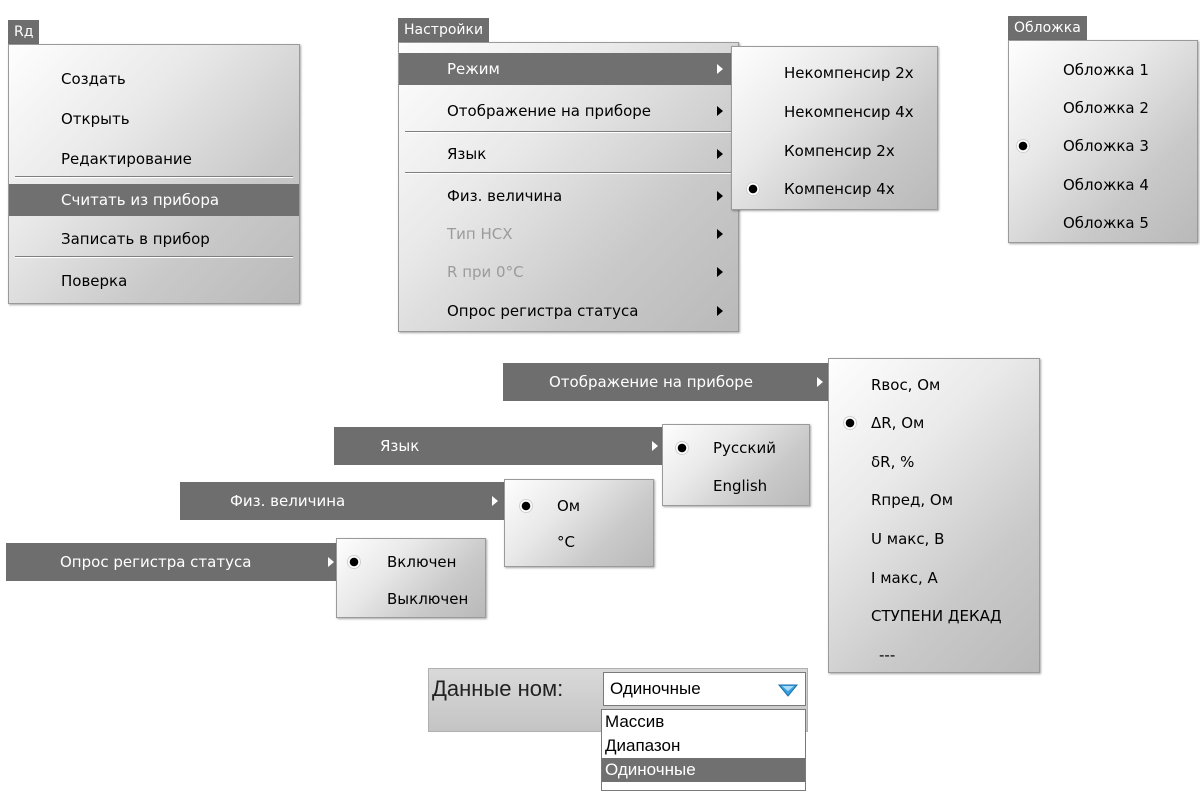  What do you see at coordinates (736, 448) in the screenshot?
I see `menu-item-russian: Русский` at bounding box center [736, 448].